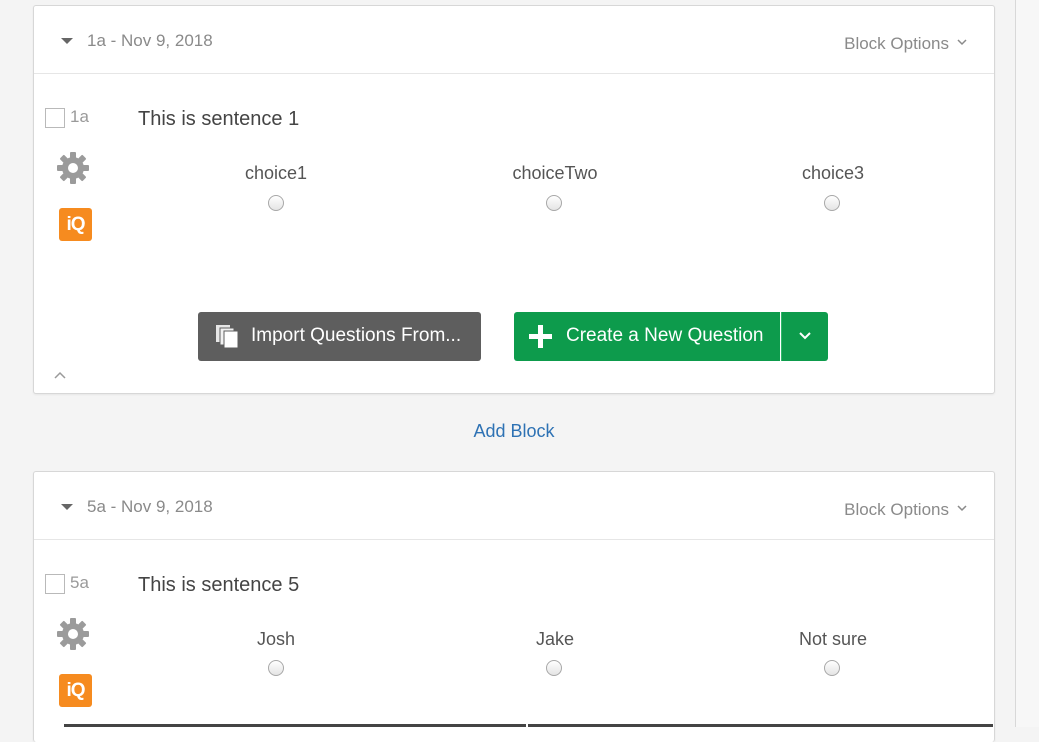 The image size is (1039, 742). What do you see at coordinates (665, 335) in the screenshot?
I see `create-question-label: Create a New Question` at bounding box center [665, 335].